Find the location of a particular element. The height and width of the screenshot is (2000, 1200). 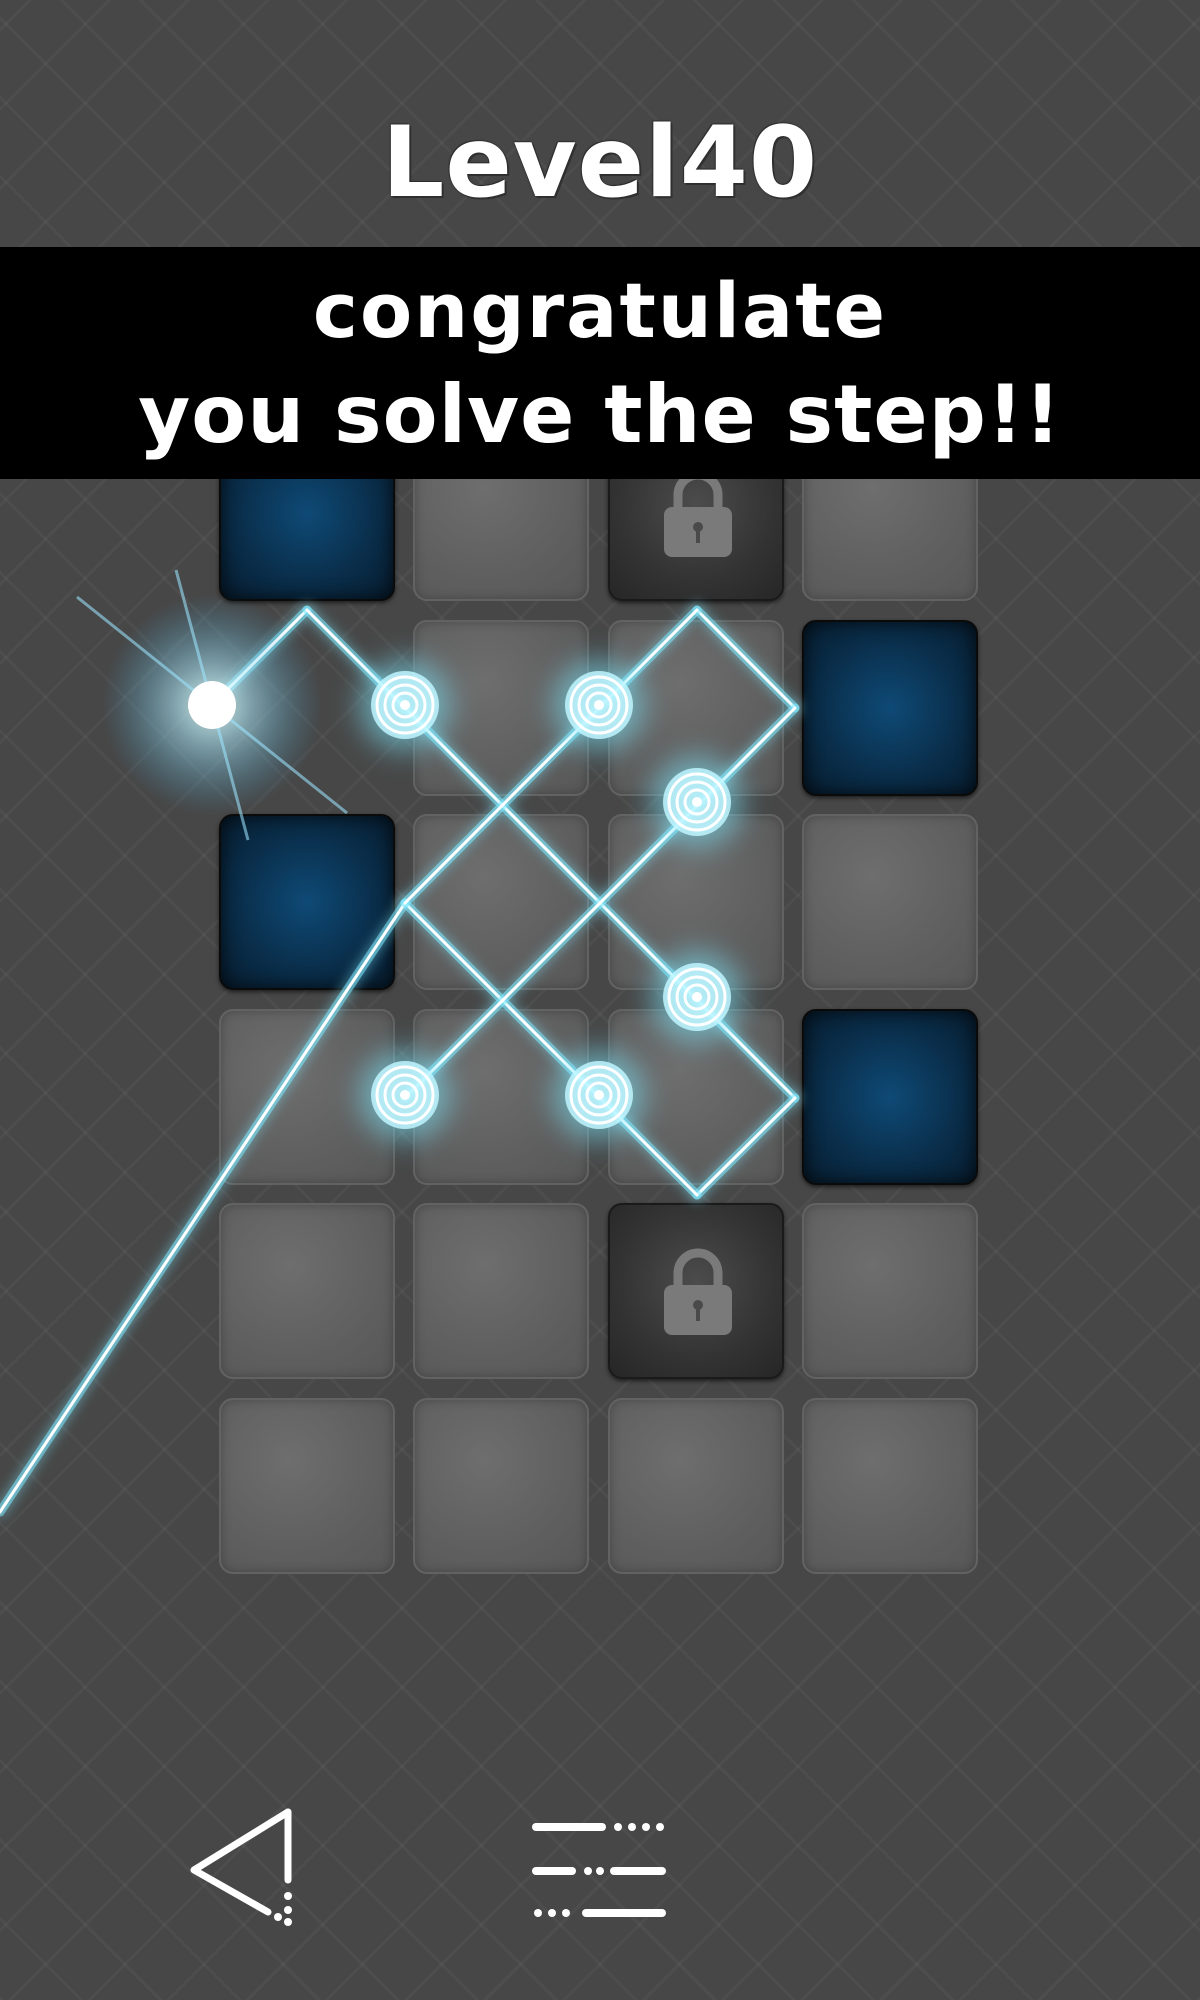

tile-wall-r3-c3 is located at coordinates (890, 1097).